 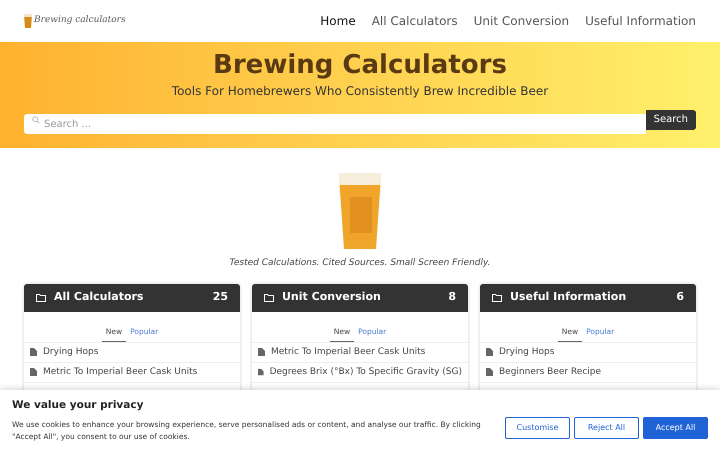 What do you see at coordinates (80, 21) in the screenshot?
I see `site-logo: Brewing calculators` at bounding box center [80, 21].